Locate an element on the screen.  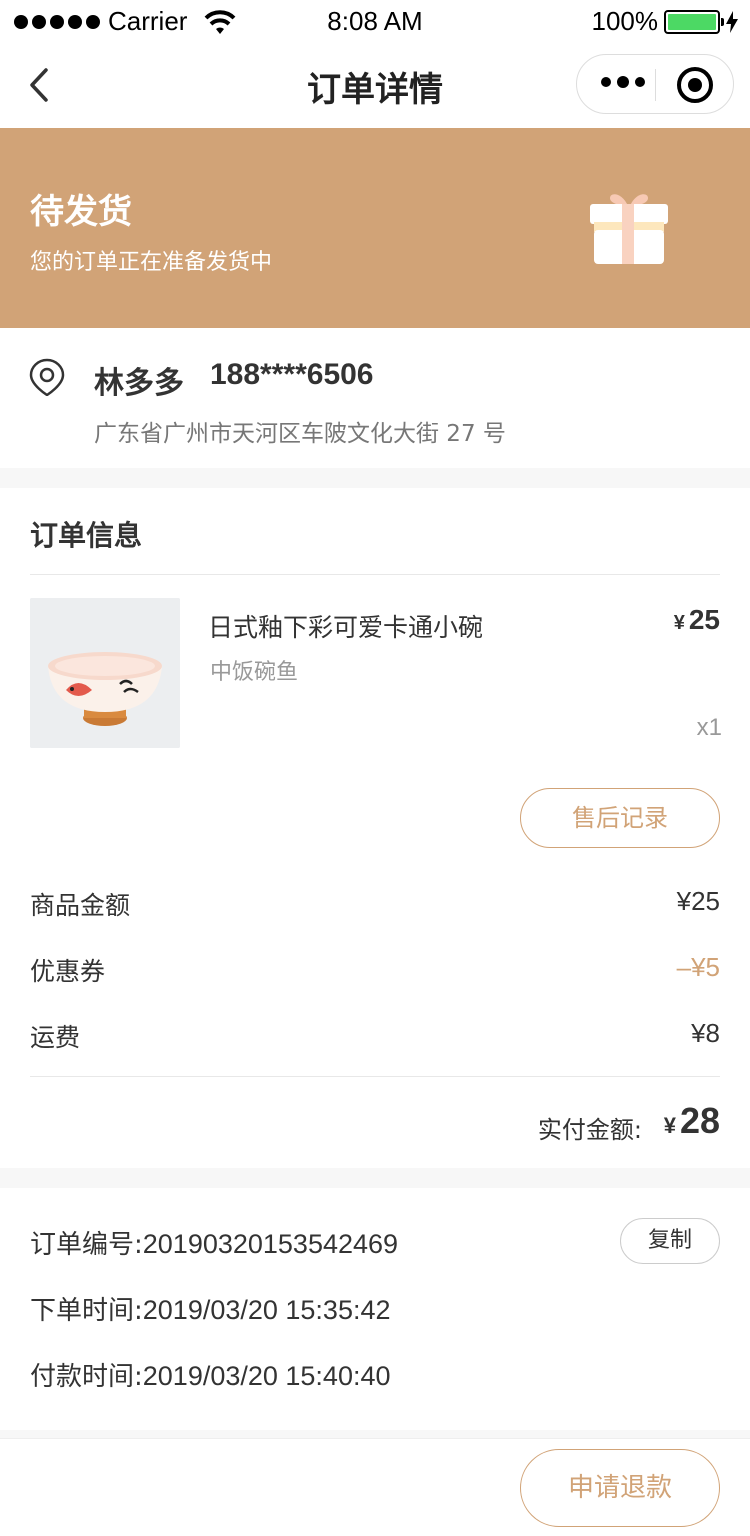
pay-time-row: 付款时间:2019/03/20 15:40:40 is located at coordinates (210, 1374).